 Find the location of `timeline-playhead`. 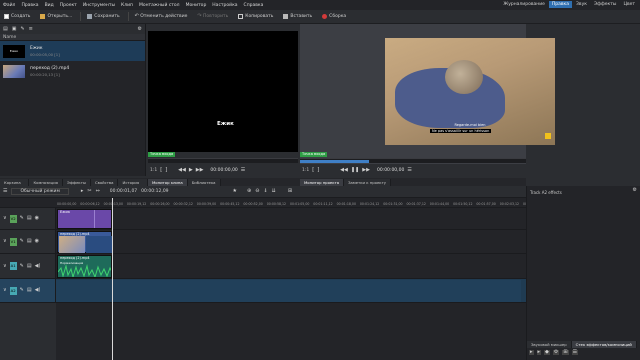

timeline-playhead is located at coordinates (112, 279).